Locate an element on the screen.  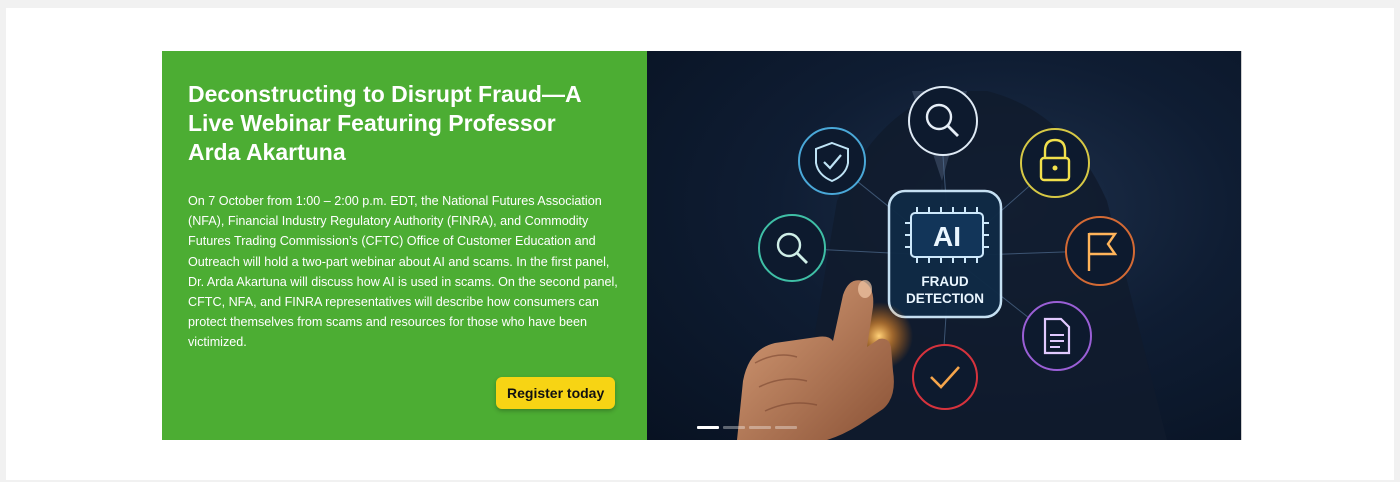
carousel-indicators is located at coordinates (747, 427).